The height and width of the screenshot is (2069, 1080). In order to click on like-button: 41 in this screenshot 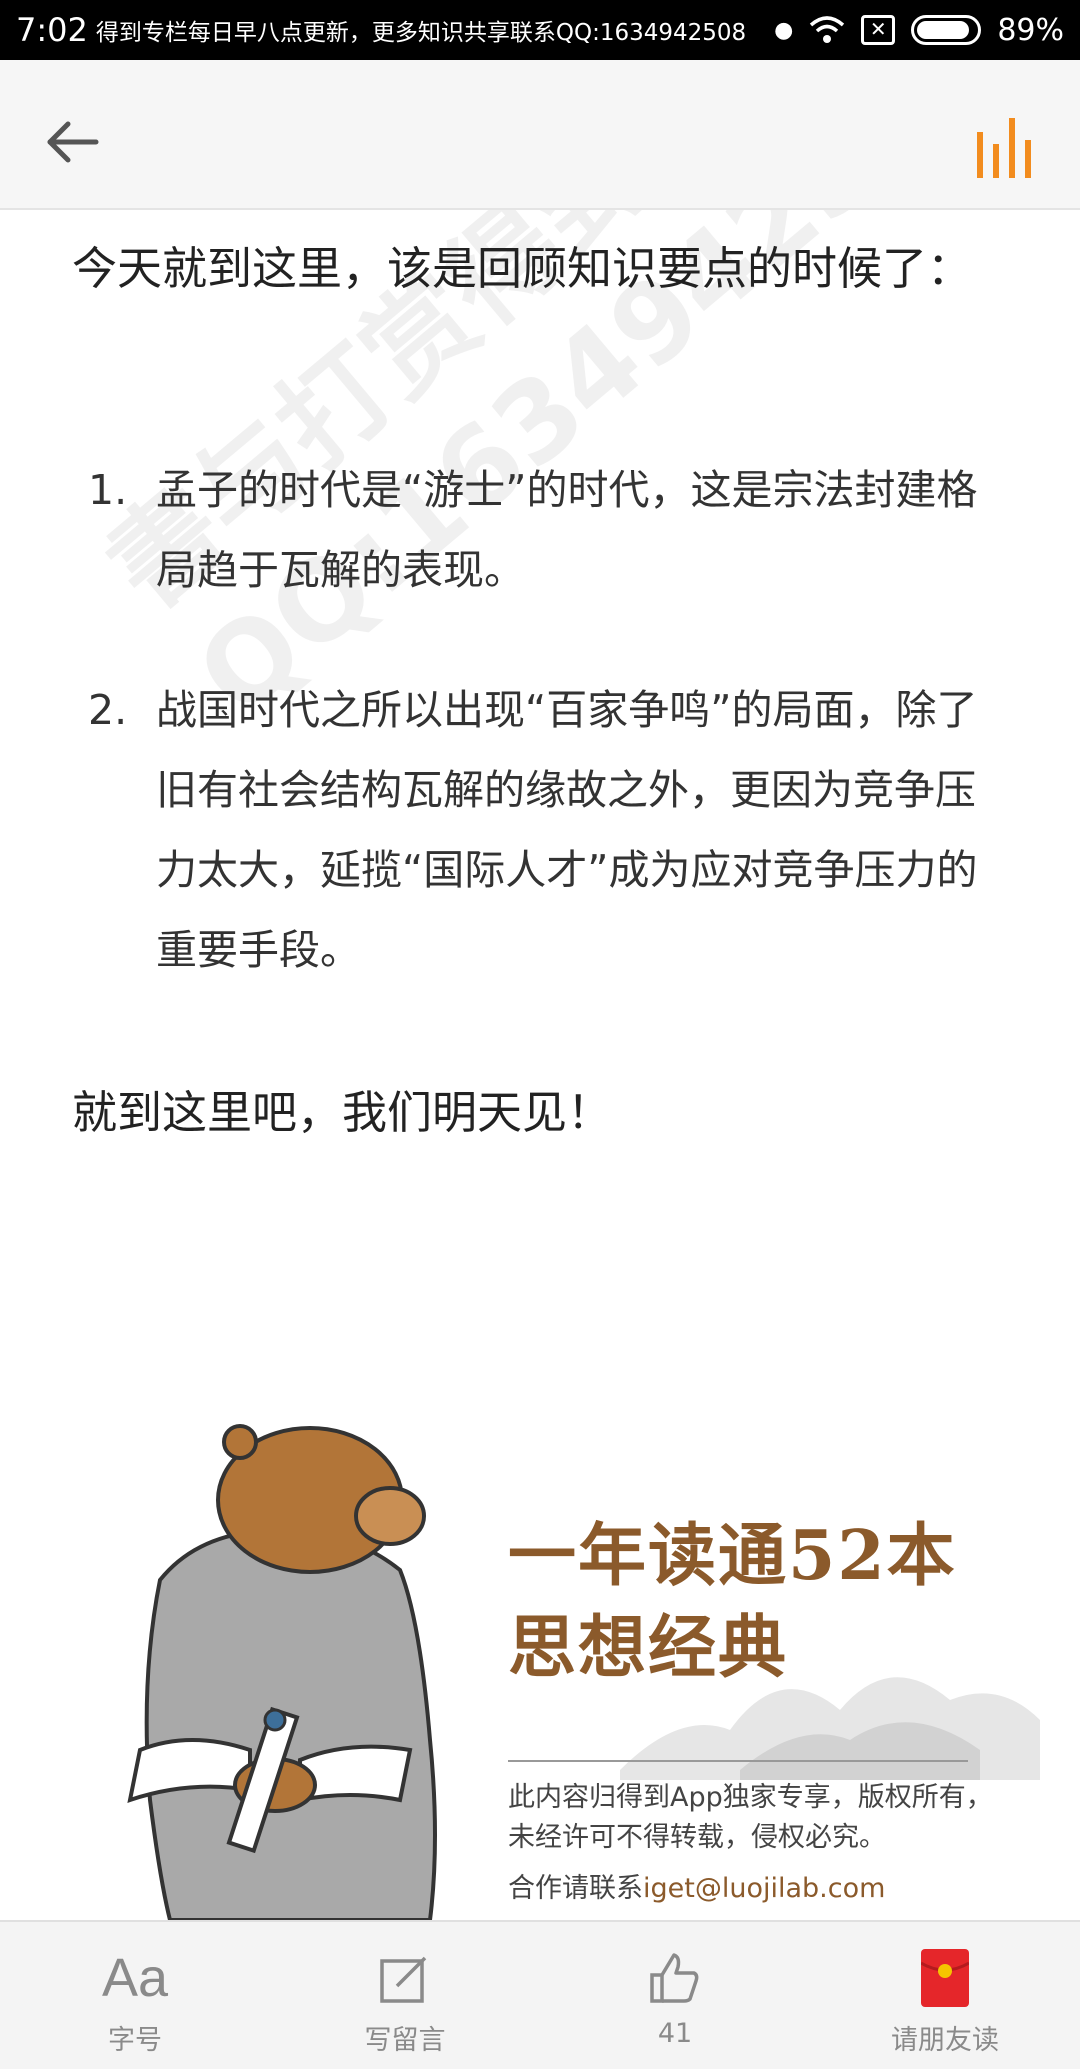, I will do `click(675, 1995)`.